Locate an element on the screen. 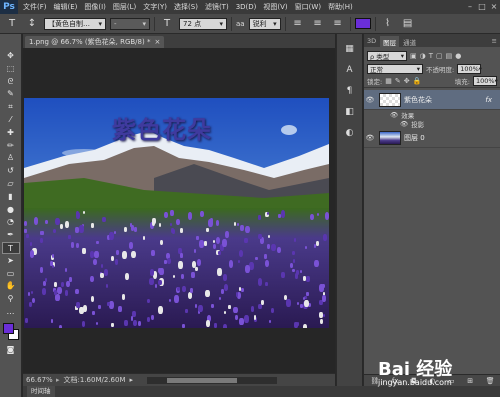 Image resolution: width=500 pixels, height=397 pixels. horizontal-scrollbar is located at coordinates (212, 380).